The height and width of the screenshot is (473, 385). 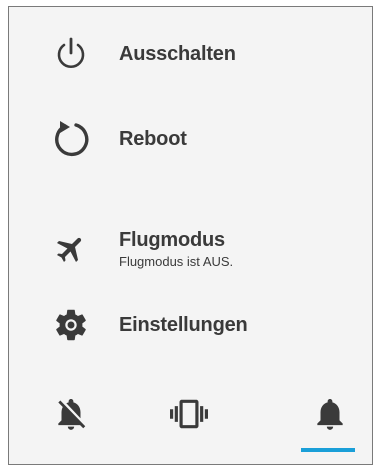 I want to click on power-icon, so click(x=71, y=54).